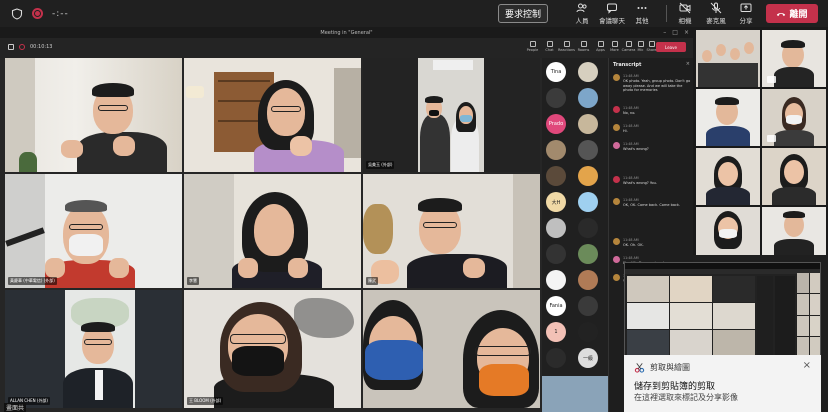 The width and height of the screenshot is (828, 412). What do you see at coordinates (523, 13) in the screenshot?
I see `request-control-button: 要求控制` at bounding box center [523, 13].